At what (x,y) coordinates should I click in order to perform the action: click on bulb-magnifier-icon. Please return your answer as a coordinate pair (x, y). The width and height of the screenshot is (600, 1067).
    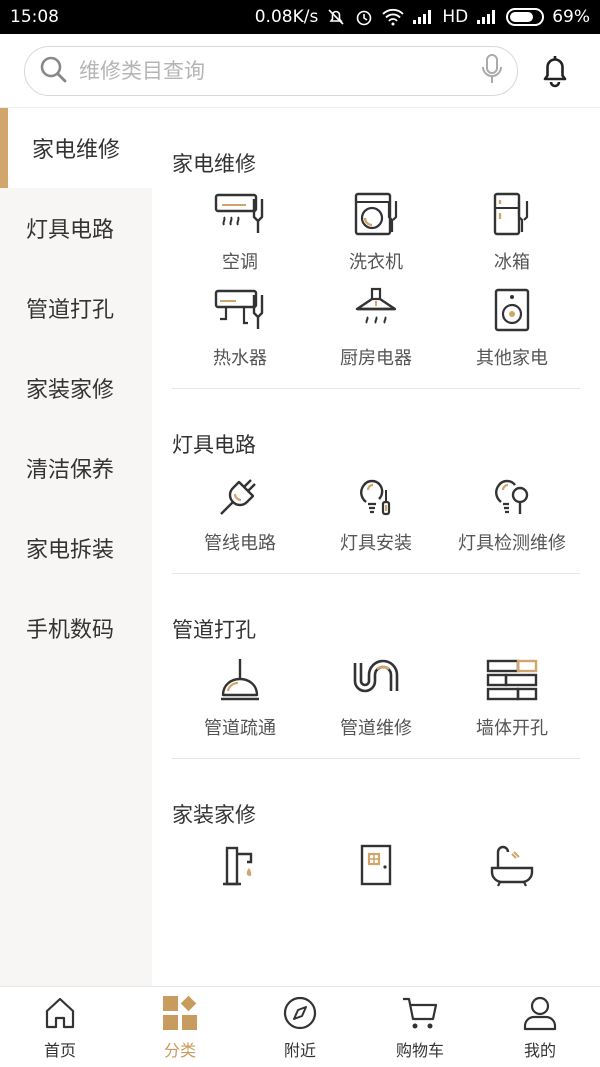
    Looking at the image, I should click on (512, 495).